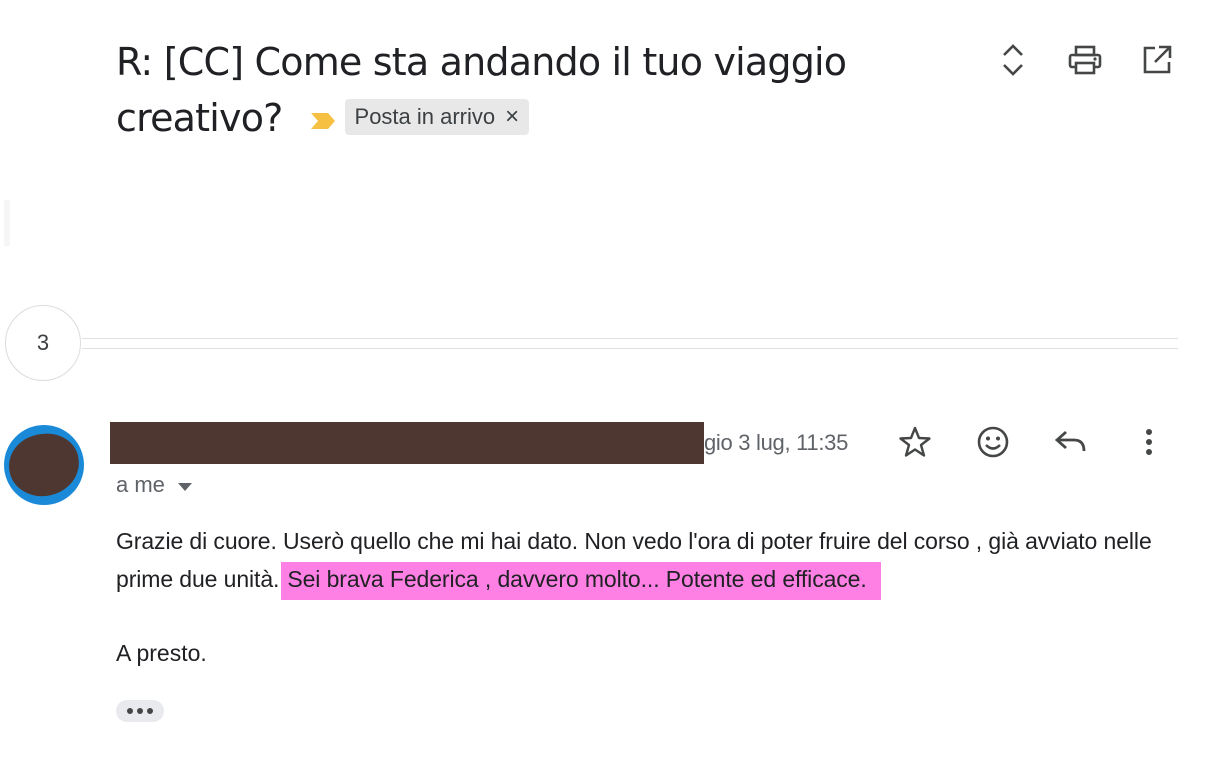 The width and height of the screenshot is (1206, 760). Describe the element at coordinates (776, 442) in the screenshot. I see `message-date: gio 3 lug, 11:35` at that location.